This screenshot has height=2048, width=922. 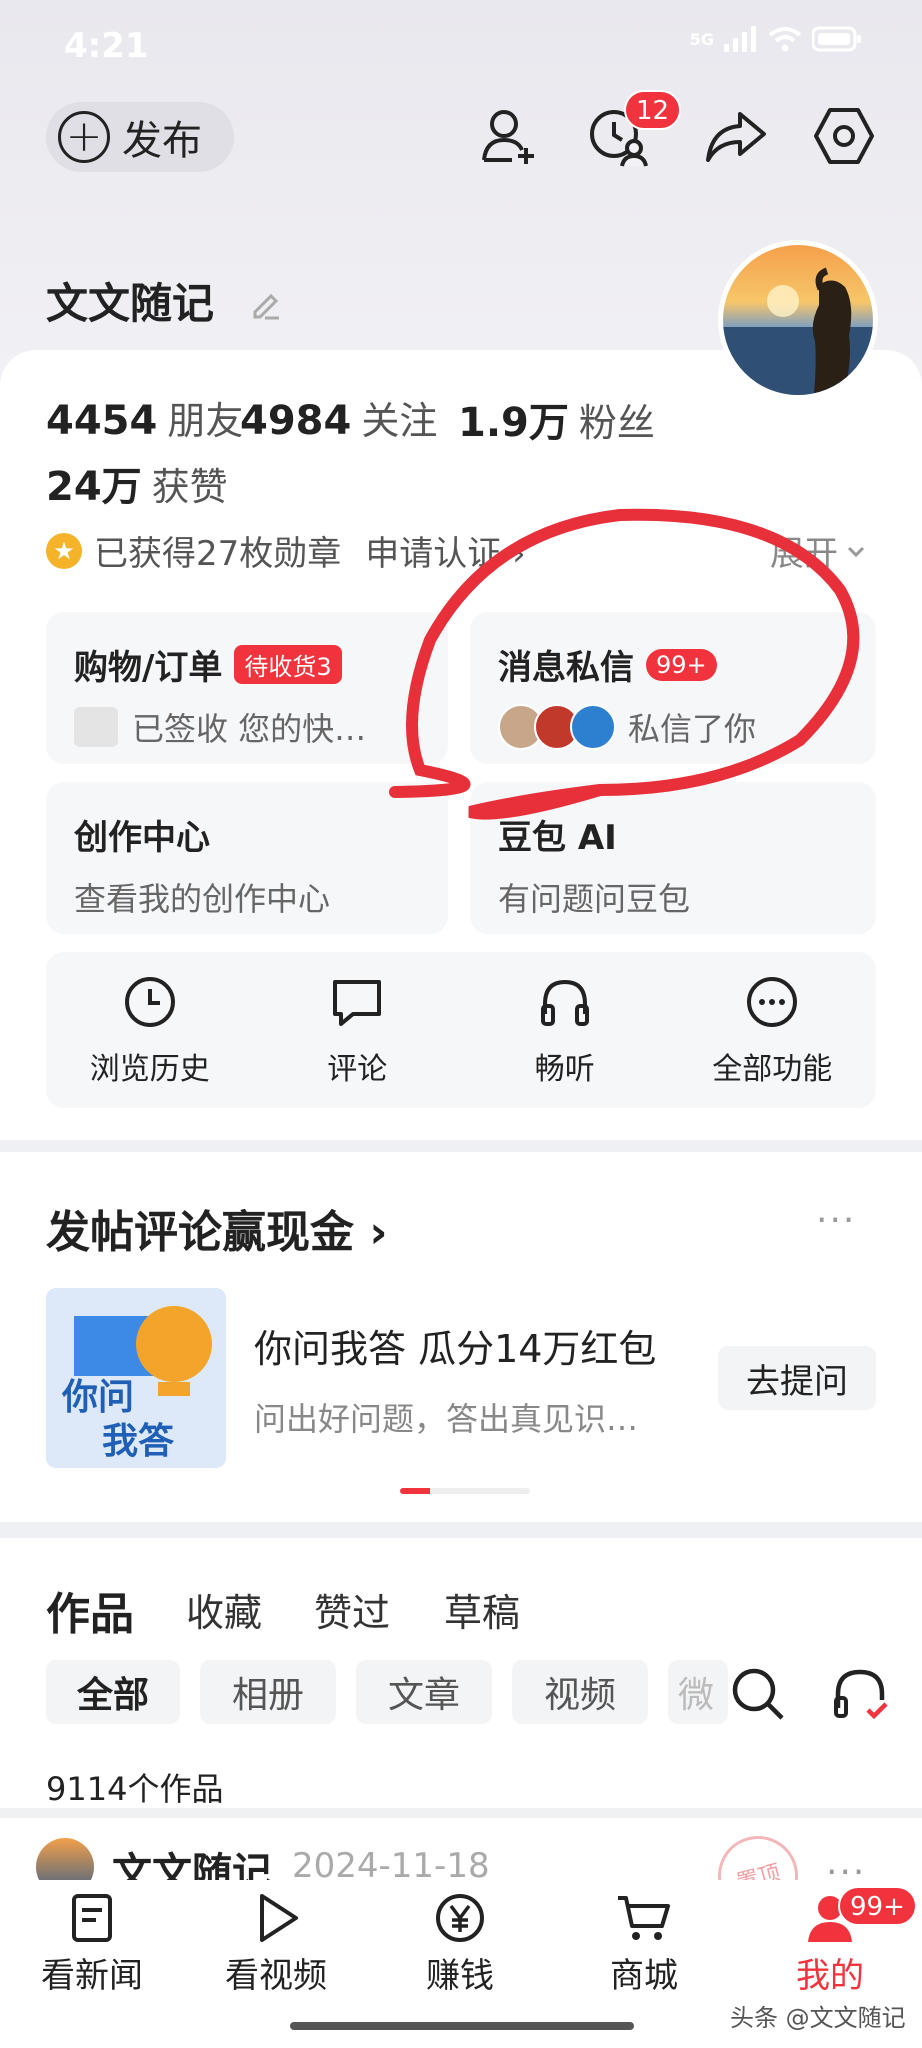 What do you see at coordinates (138, 1441) in the screenshot?
I see `promo-image-text: 我答` at bounding box center [138, 1441].